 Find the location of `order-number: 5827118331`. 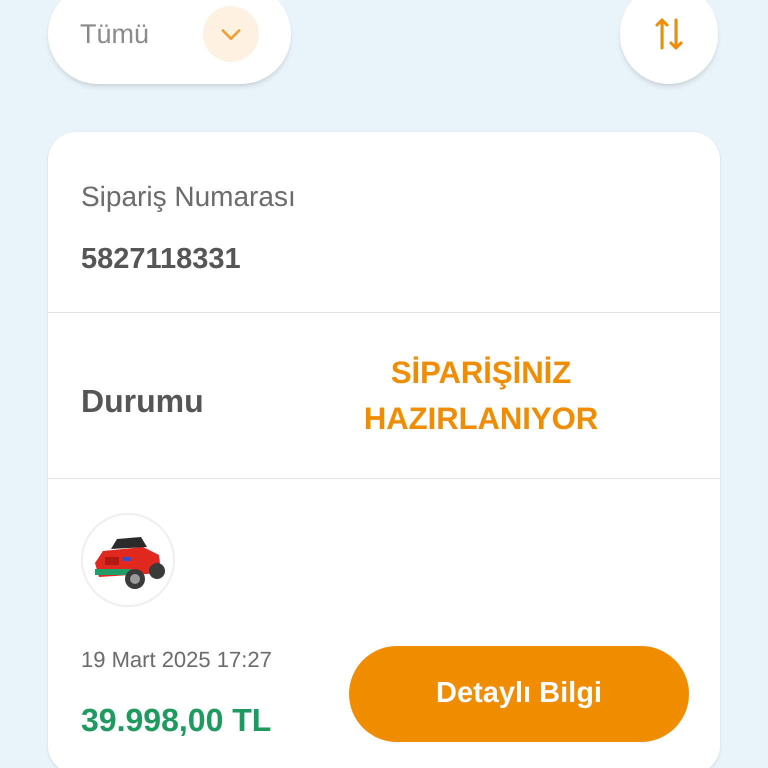

order-number: 5827118331 is located at coordinates (161, 259).